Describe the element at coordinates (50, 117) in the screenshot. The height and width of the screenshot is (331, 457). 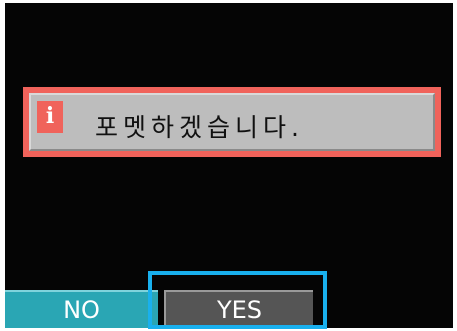
I see `info-icon: i` at that location.